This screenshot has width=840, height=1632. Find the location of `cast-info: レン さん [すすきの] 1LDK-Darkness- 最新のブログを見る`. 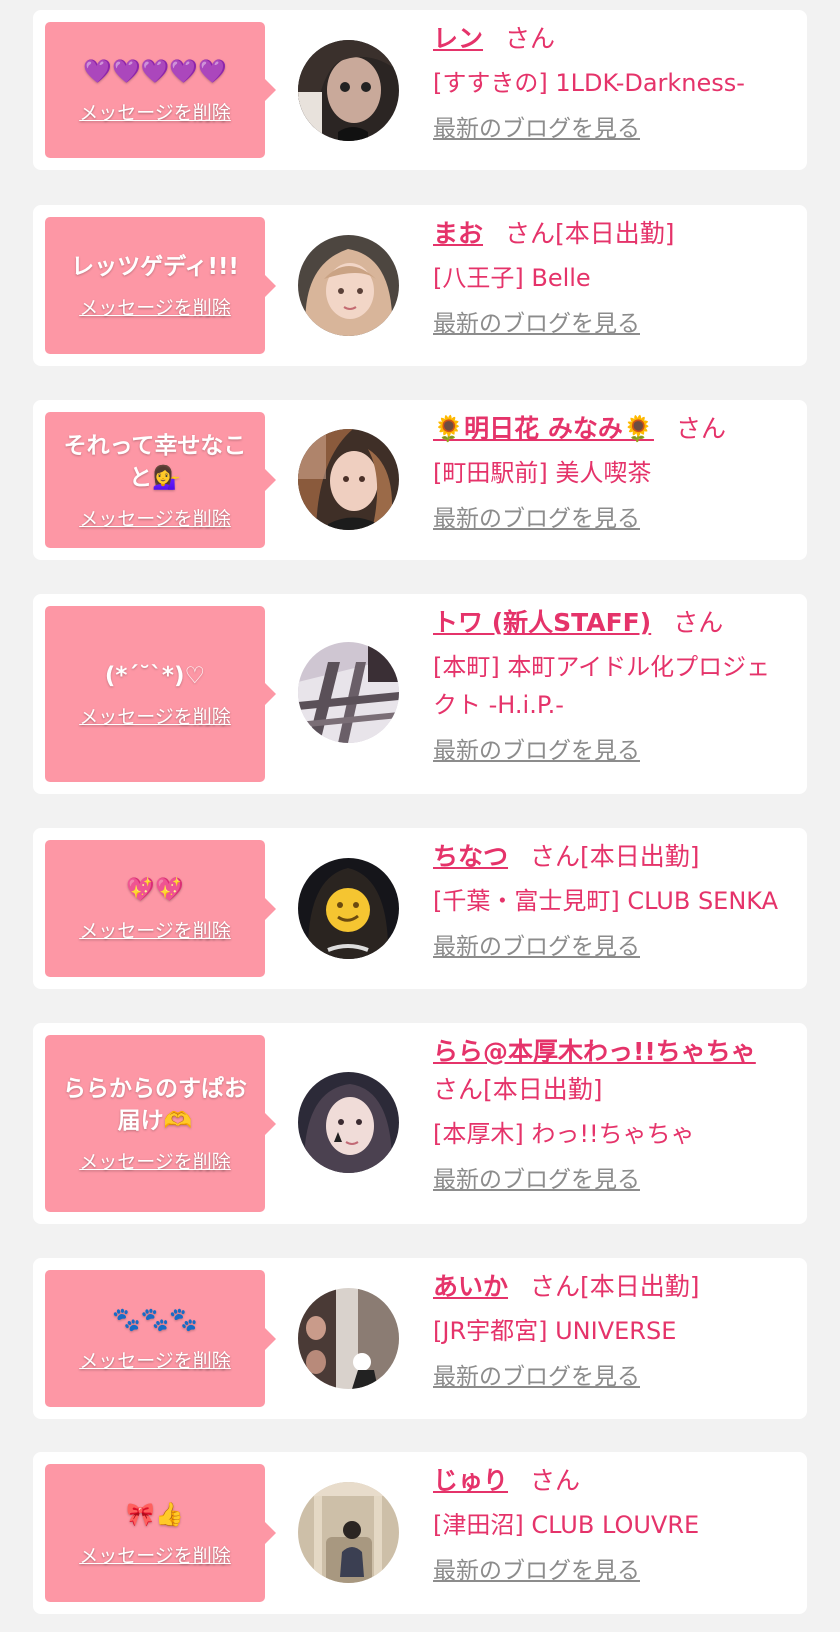

cast-info: レン さん [すすきの] 1LDK-Darkness- 最新のブログを見る is located at coordinates (613, 82).